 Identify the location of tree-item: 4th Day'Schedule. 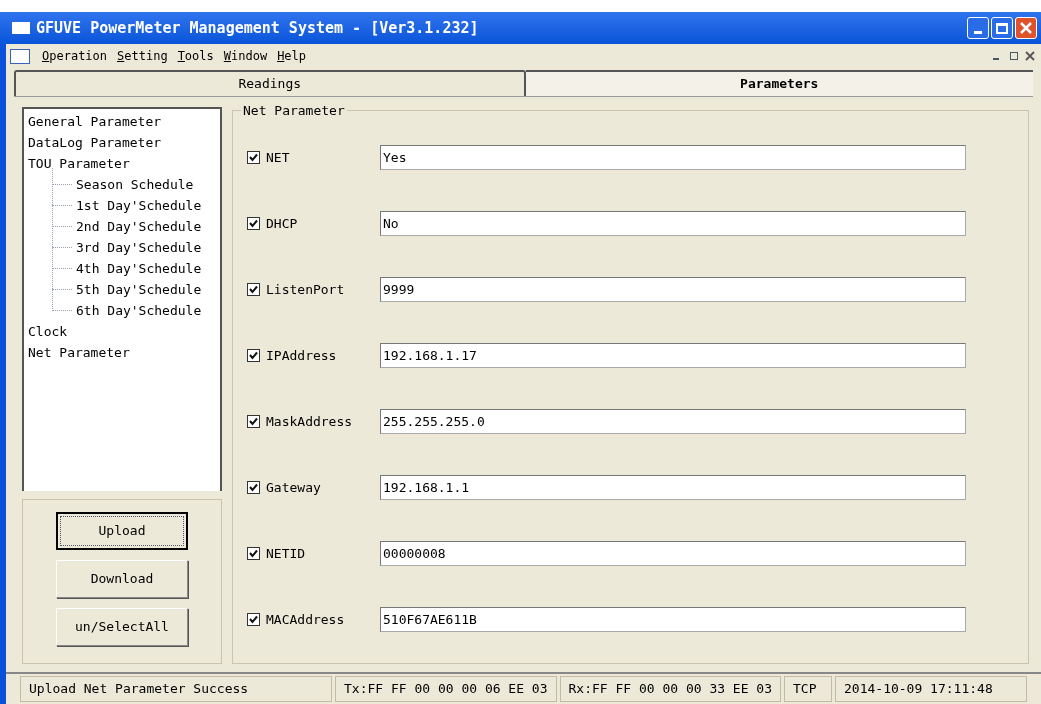
(139, 268).